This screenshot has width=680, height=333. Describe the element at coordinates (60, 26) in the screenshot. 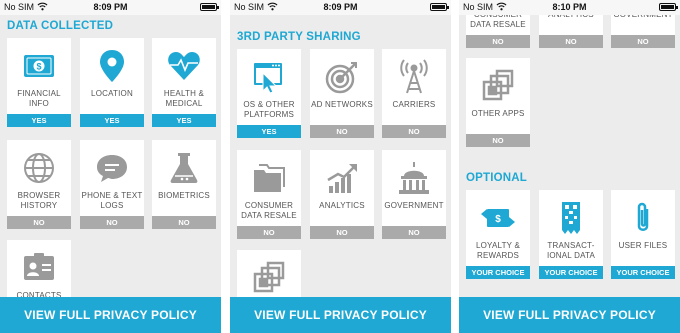

I see `section-title: DATA COLLECTED` at that location.